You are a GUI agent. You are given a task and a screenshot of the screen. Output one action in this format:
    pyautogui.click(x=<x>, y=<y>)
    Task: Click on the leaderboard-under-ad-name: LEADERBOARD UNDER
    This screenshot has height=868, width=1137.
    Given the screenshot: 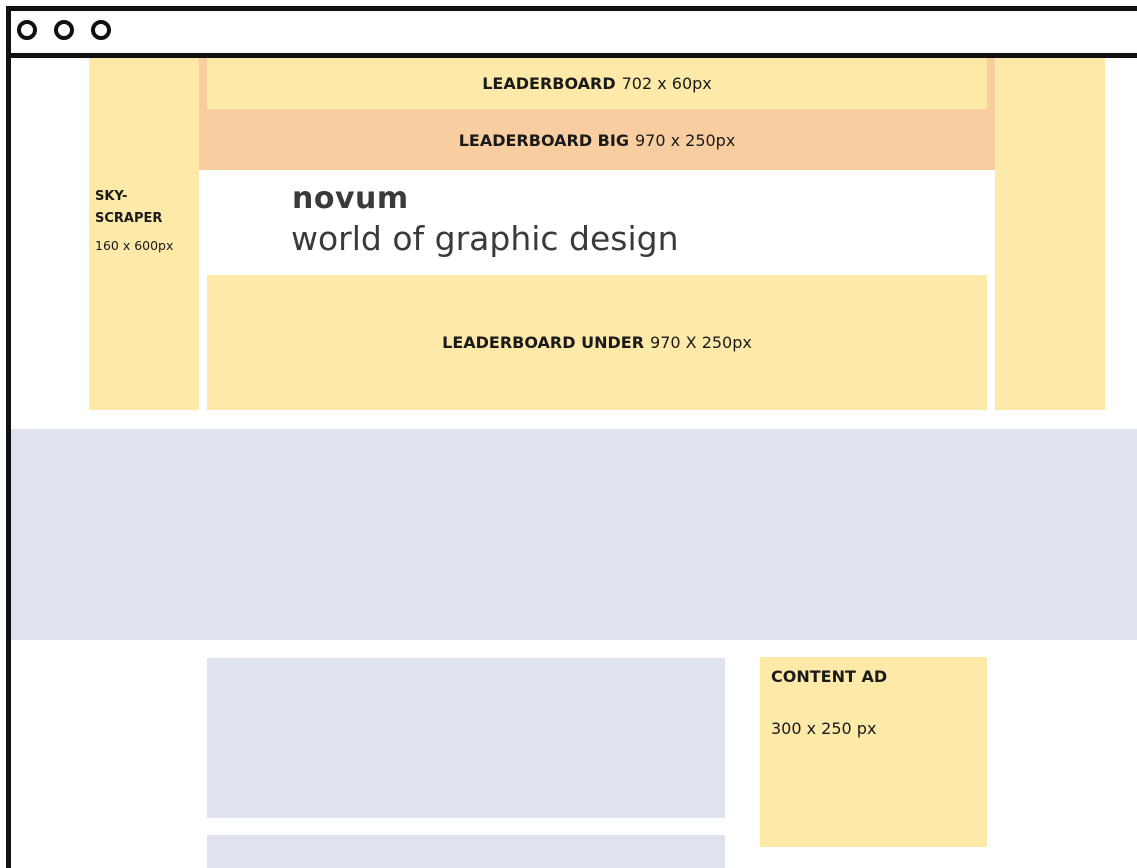 What is the action you would take?
    pyautogui.click(x=543, y=342)
    